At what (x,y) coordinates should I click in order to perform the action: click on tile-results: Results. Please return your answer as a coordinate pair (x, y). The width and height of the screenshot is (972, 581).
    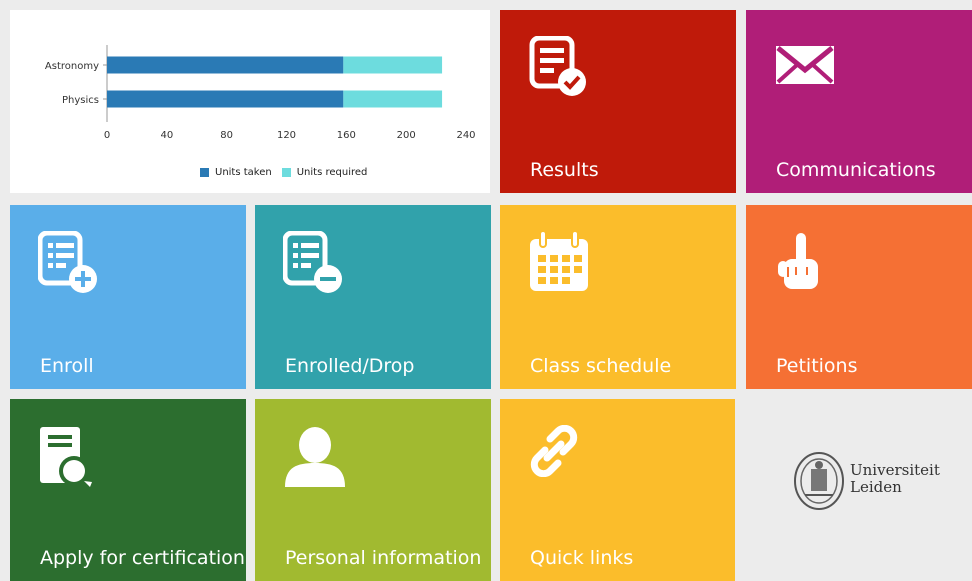
    Looking at the image, I should click on (618, 101).